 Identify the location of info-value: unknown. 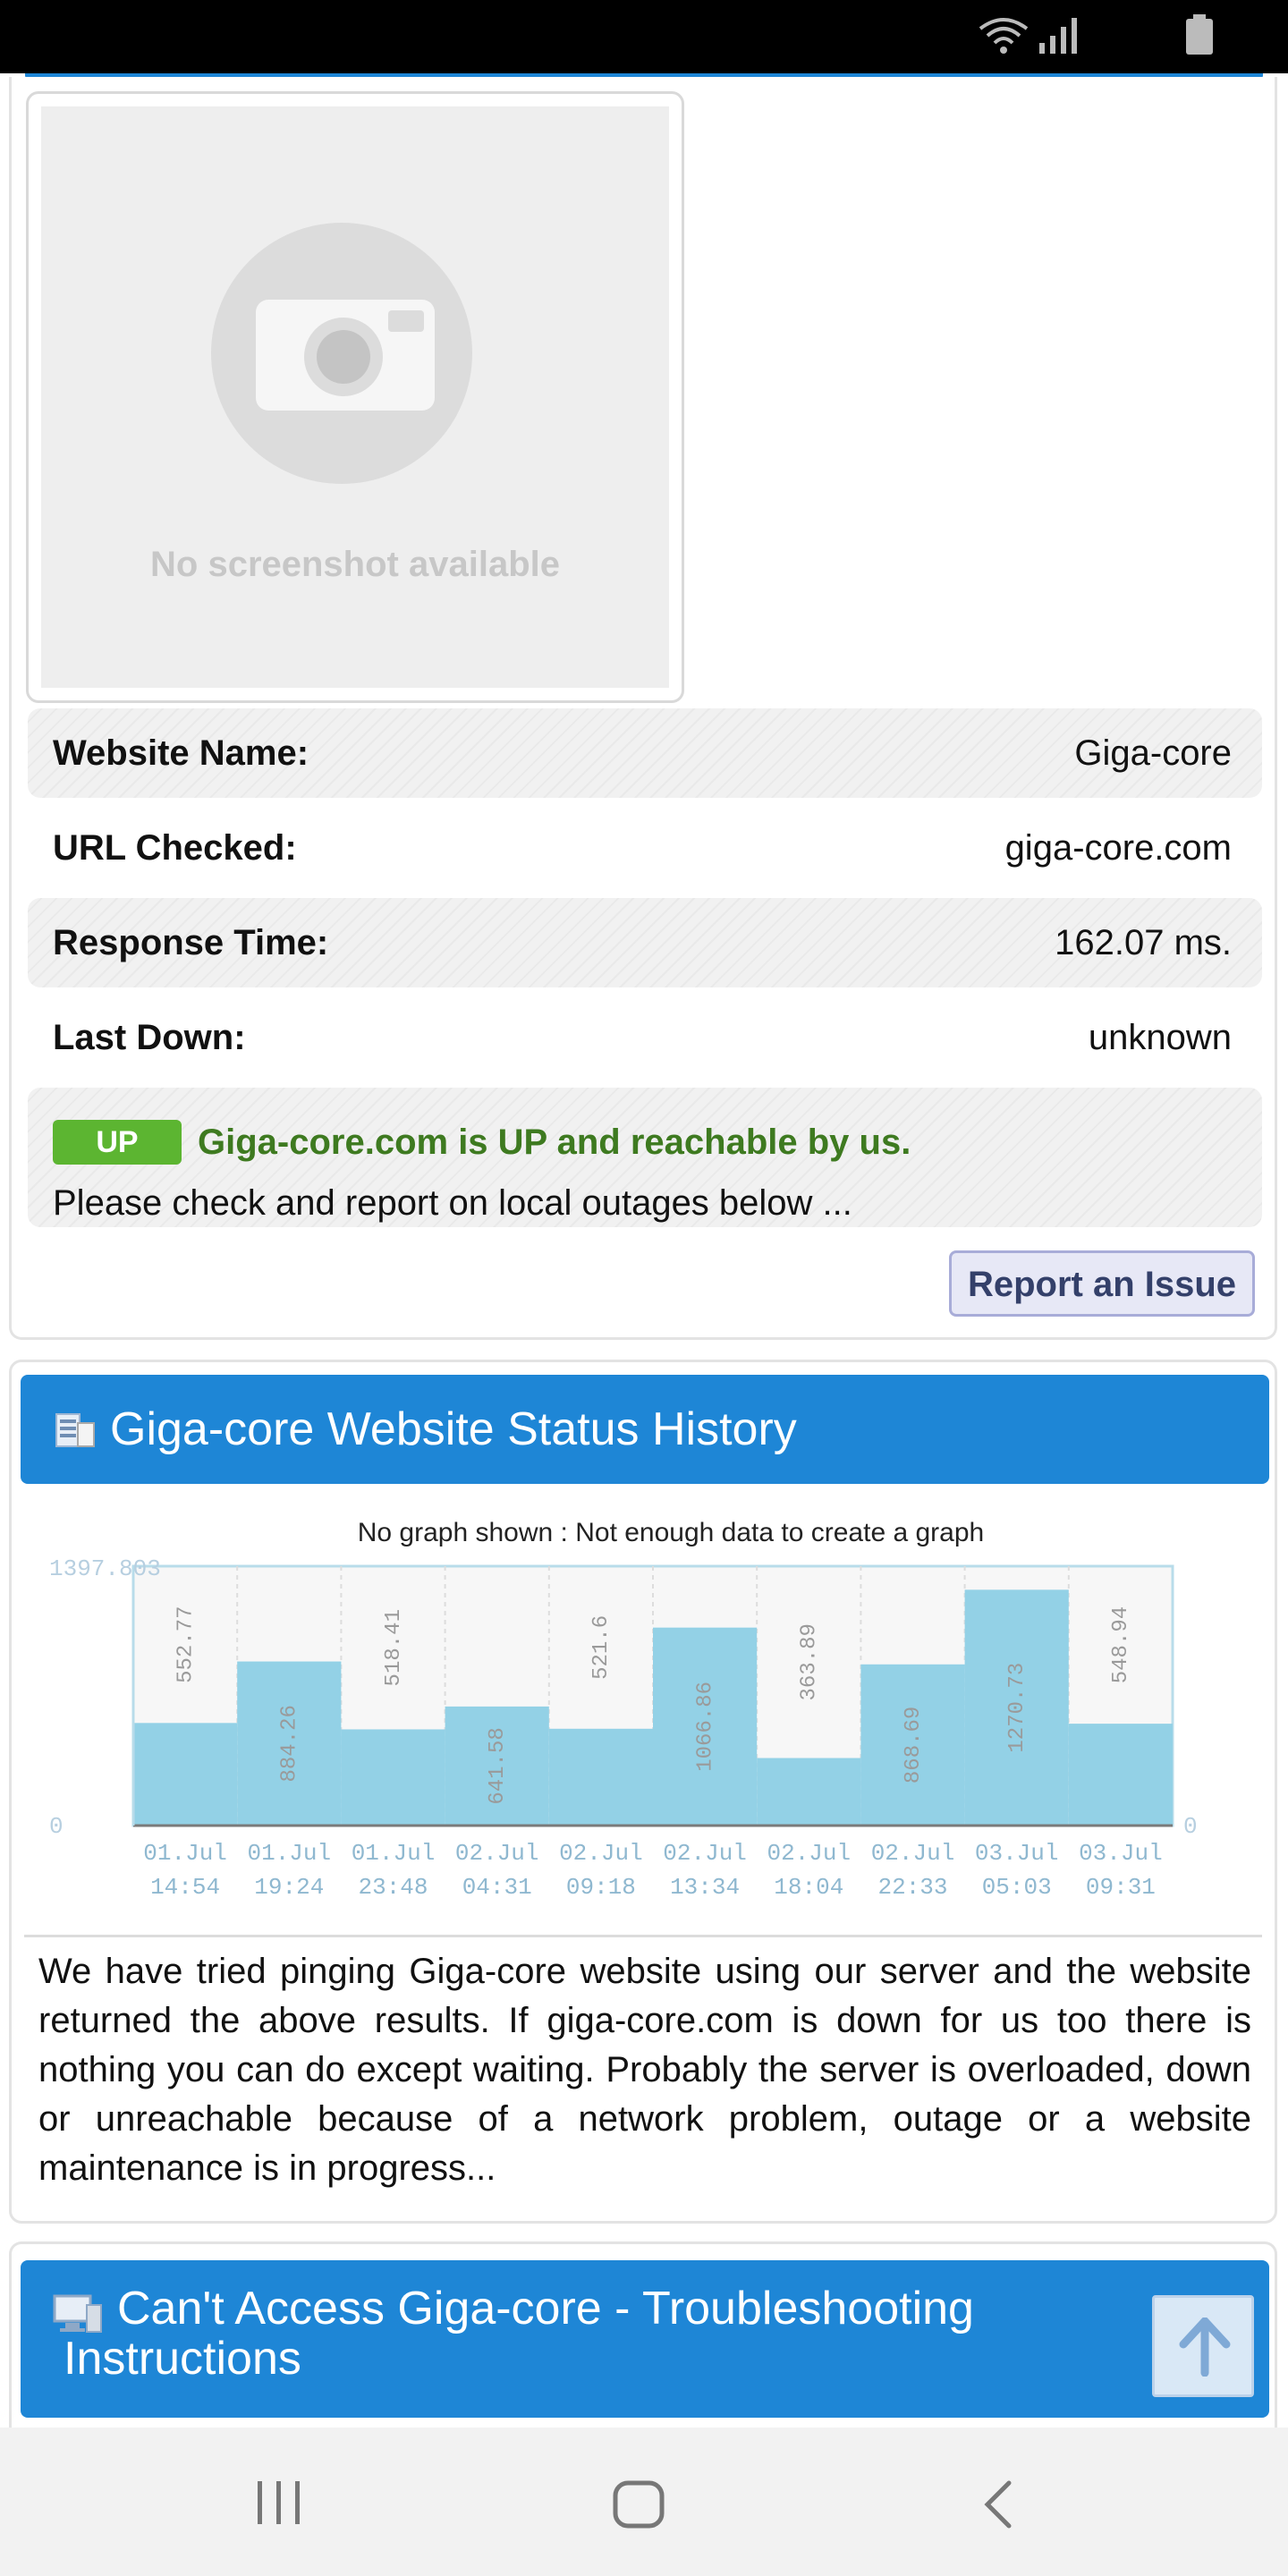
(1160, 1037).